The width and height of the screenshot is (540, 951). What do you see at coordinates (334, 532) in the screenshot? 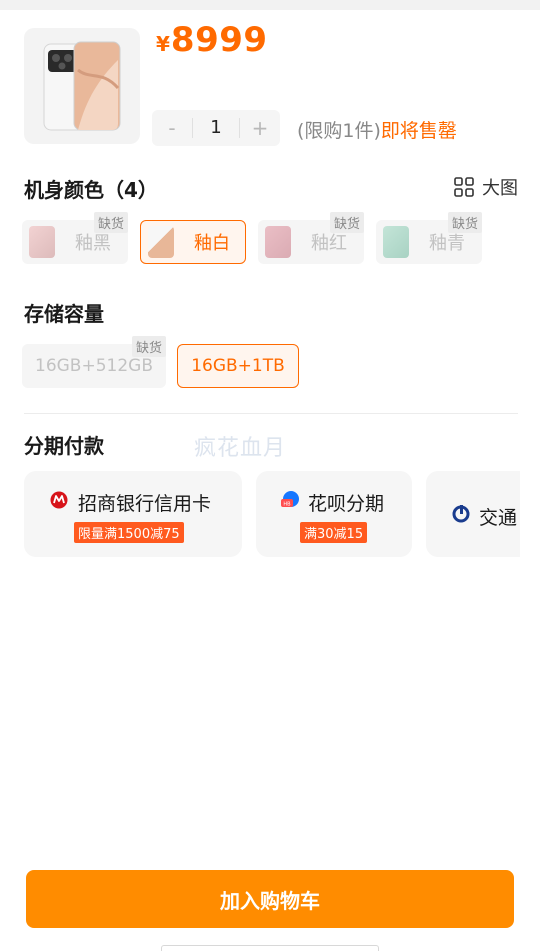
I see `installment-promo: 满30减15` at bounding box center [334, 532].